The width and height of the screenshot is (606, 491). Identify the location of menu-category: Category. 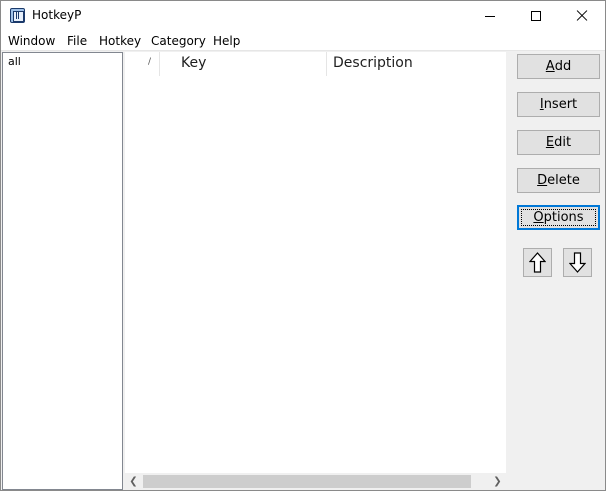
(178, 41).